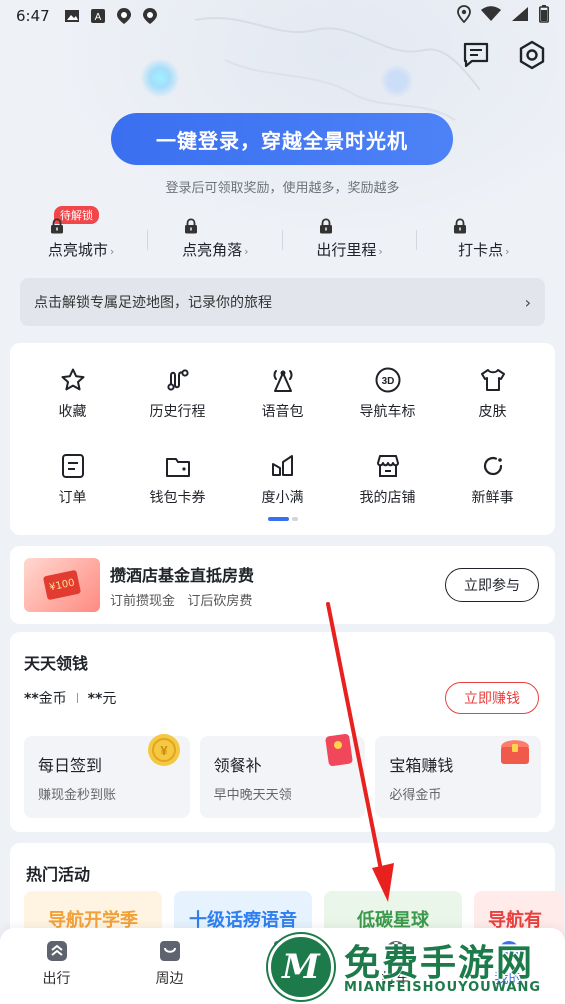 This screenshot has width=565, height=1004. Describe the element at coordinates (397, 81) in the screenshot. I see `glow-dot` at that location.